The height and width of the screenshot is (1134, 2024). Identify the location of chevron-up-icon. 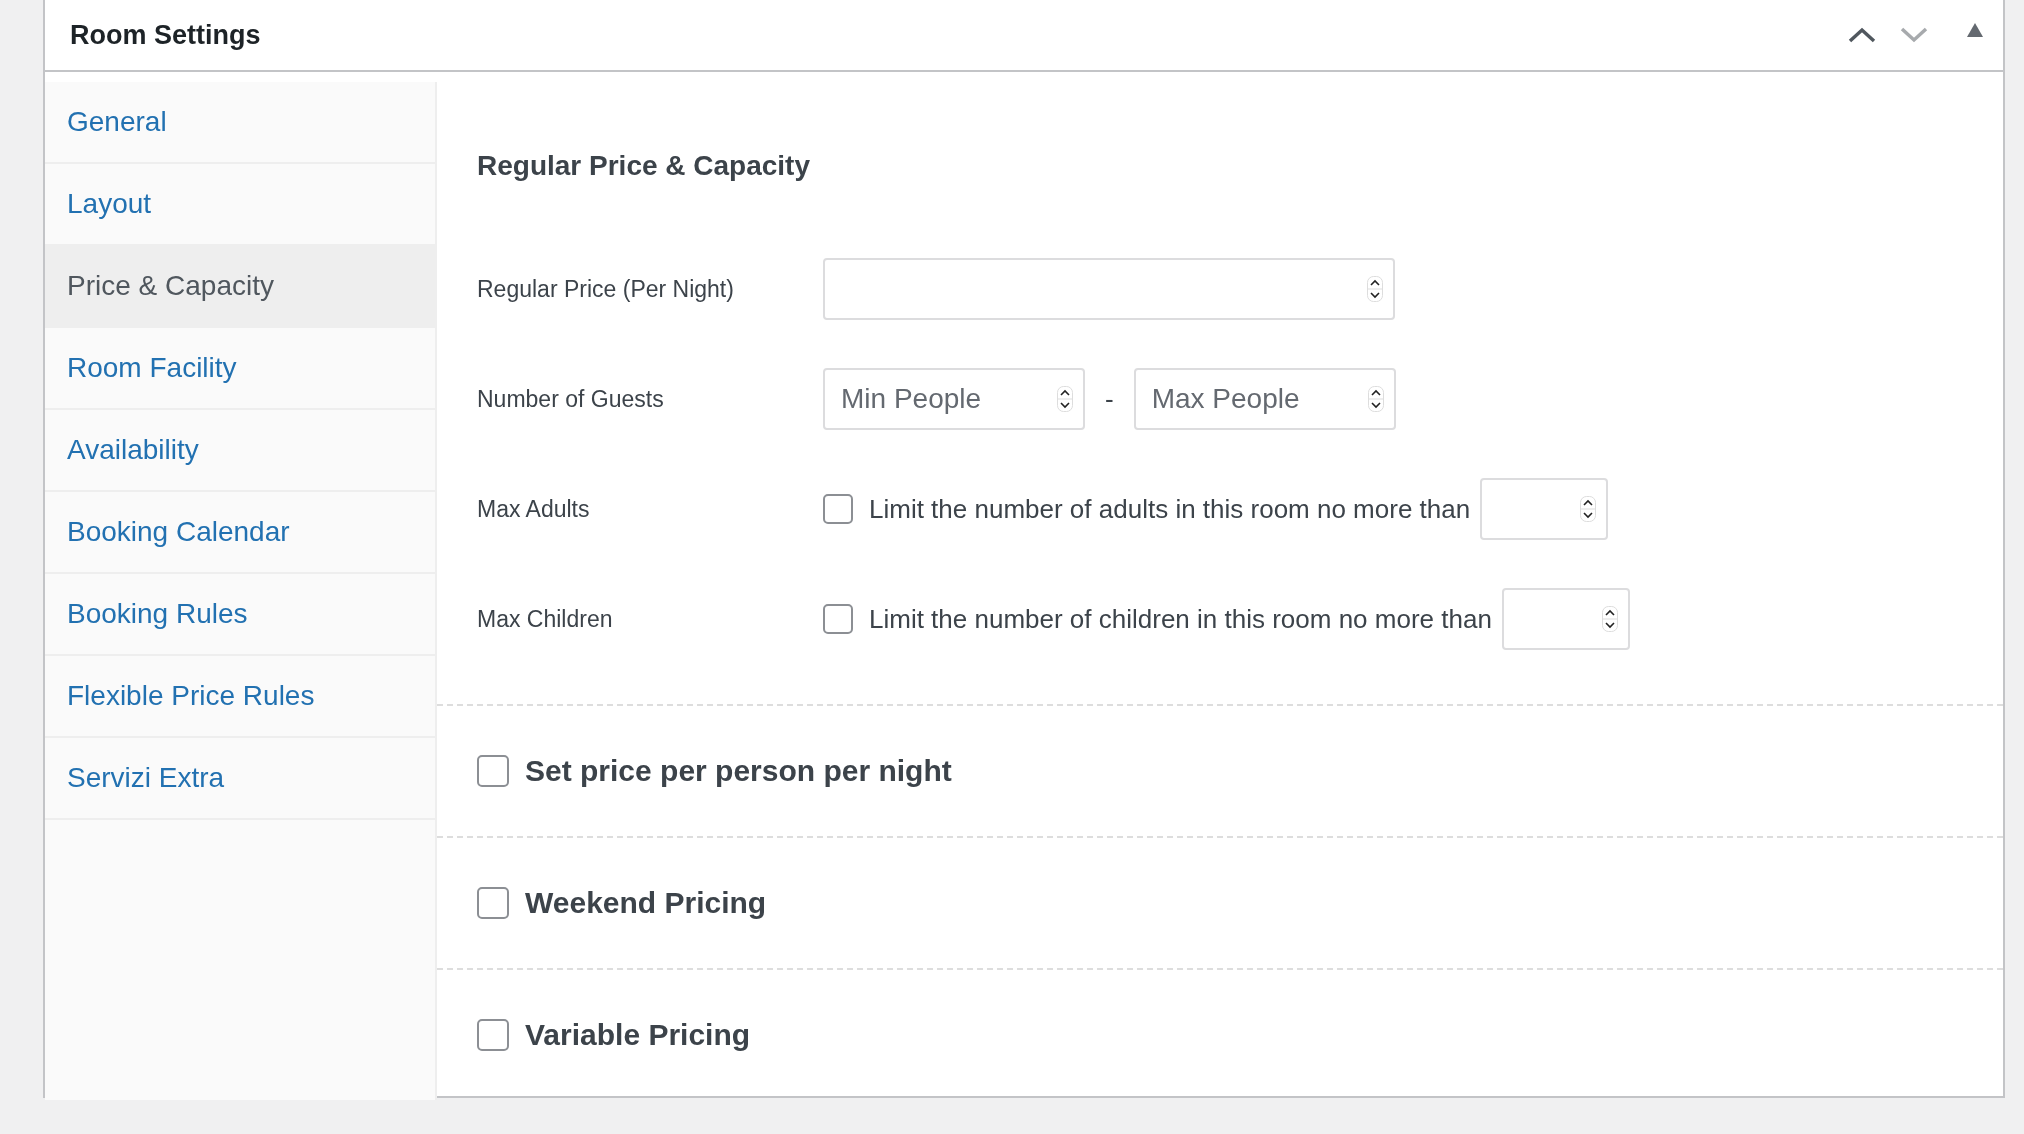
(1862, 35).